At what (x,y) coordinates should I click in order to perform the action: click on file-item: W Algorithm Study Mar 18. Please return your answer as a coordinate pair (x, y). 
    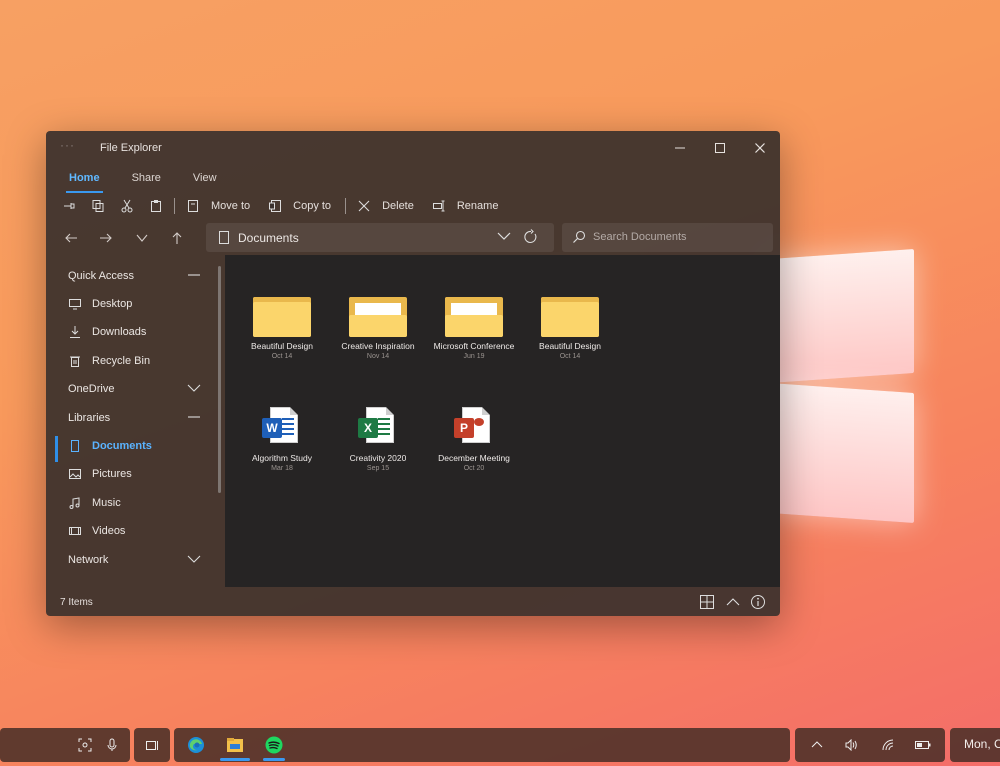
    Looking at the image, I should click on (282, 439).